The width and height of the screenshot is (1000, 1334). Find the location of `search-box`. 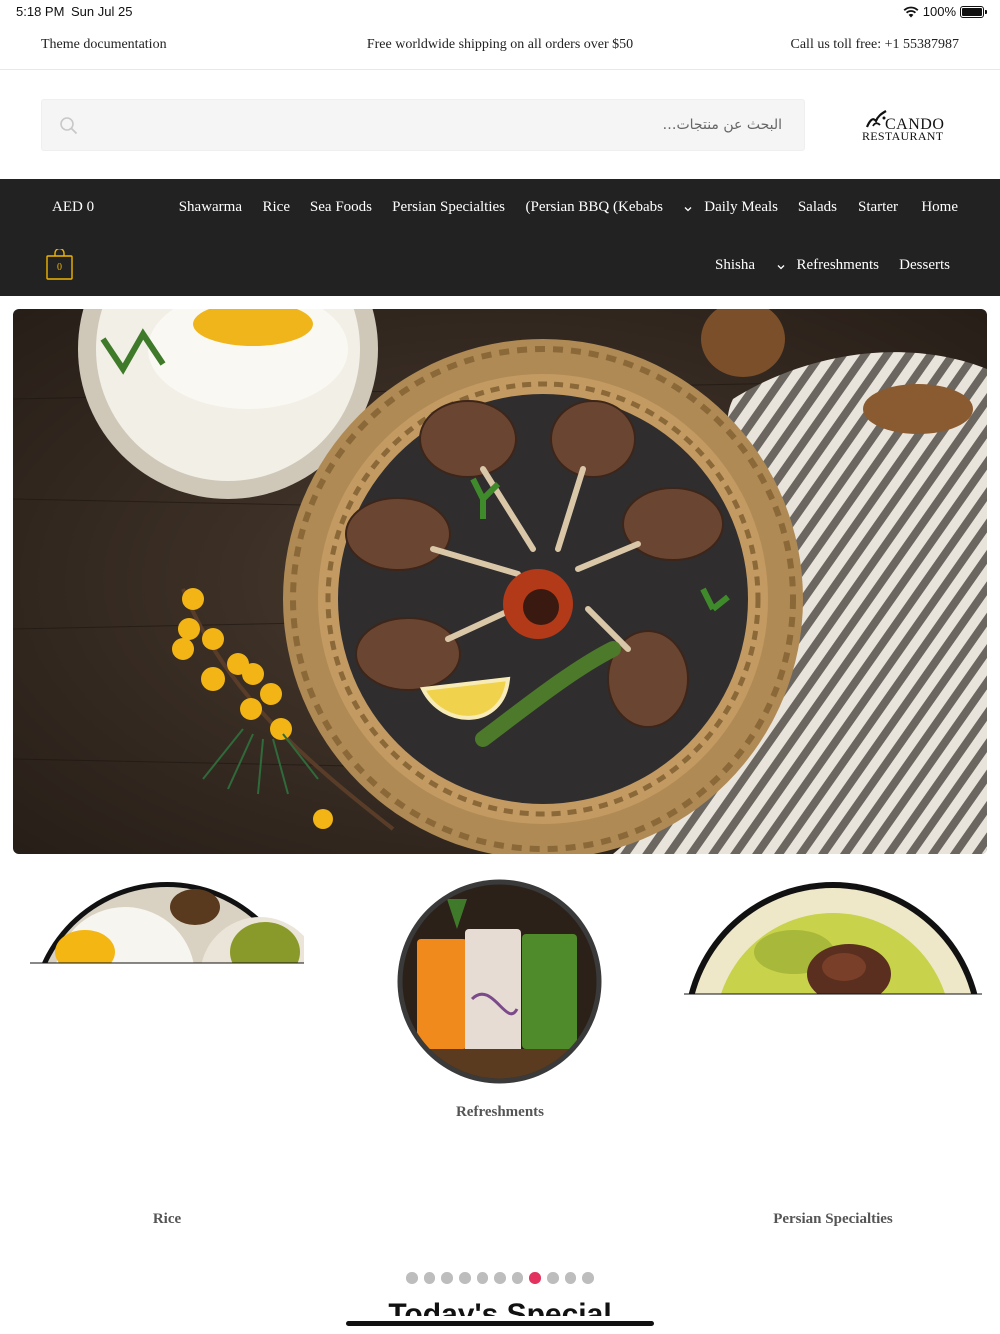

search-box is located at coordinates (423, 125).